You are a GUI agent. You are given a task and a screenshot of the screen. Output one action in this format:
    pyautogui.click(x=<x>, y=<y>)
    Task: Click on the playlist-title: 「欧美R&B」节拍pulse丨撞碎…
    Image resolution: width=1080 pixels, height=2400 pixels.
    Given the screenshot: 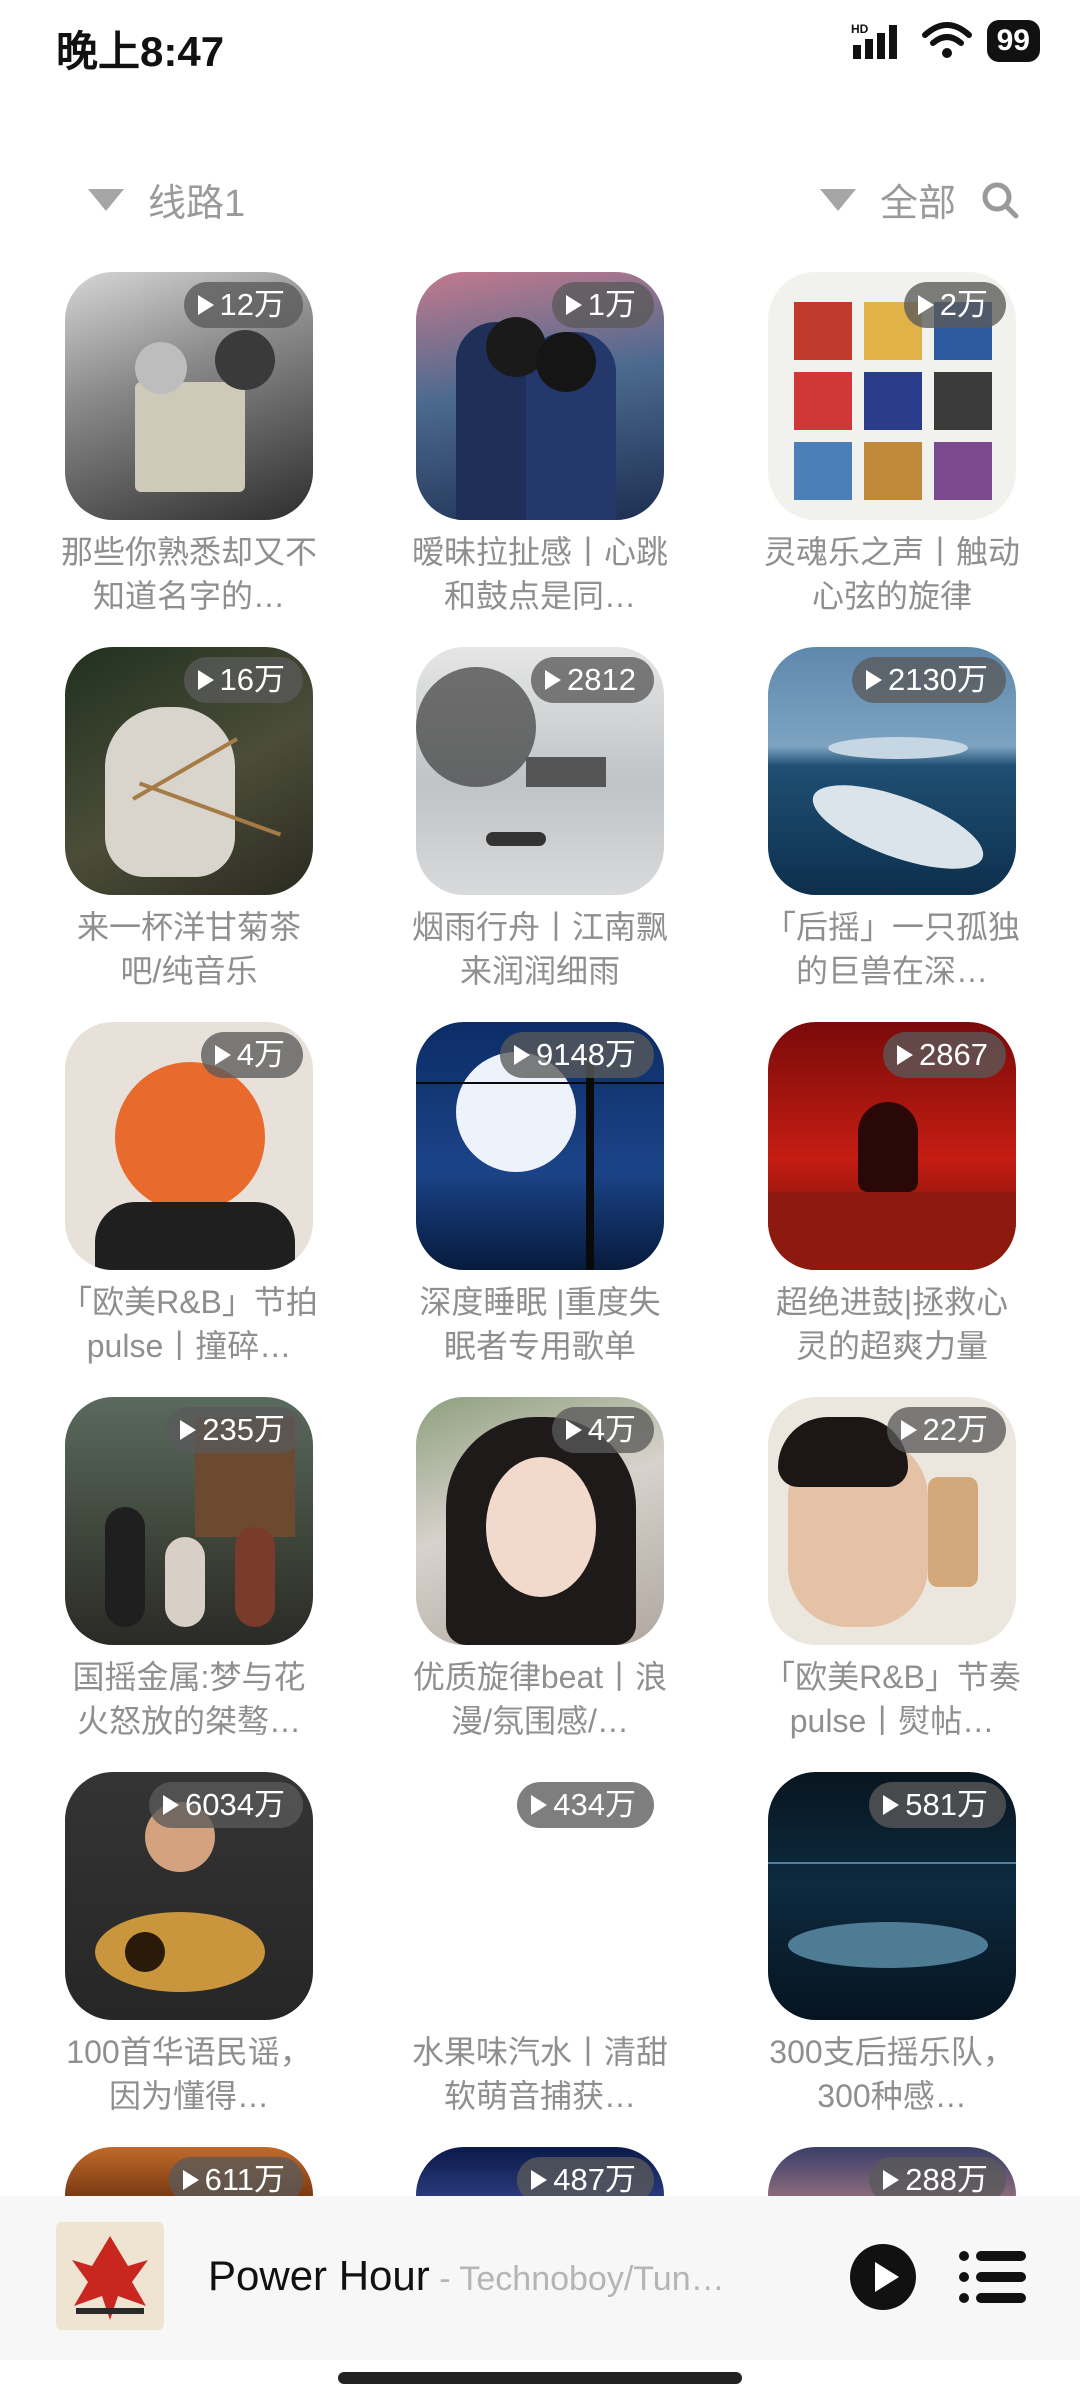 What is the action you would take?
    pyautogui.click(x=189, y=1324)
    